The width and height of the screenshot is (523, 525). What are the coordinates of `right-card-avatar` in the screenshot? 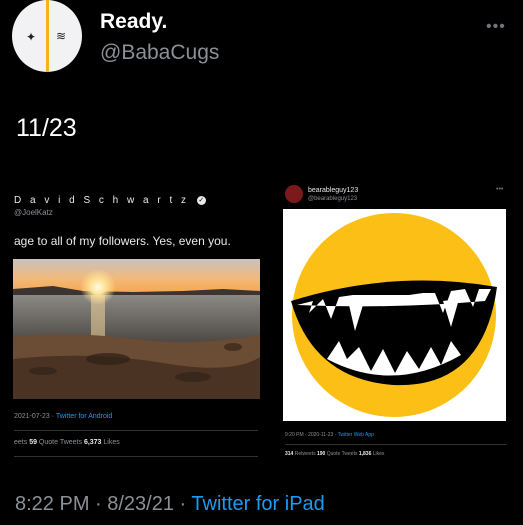 It's located at (294, 194).